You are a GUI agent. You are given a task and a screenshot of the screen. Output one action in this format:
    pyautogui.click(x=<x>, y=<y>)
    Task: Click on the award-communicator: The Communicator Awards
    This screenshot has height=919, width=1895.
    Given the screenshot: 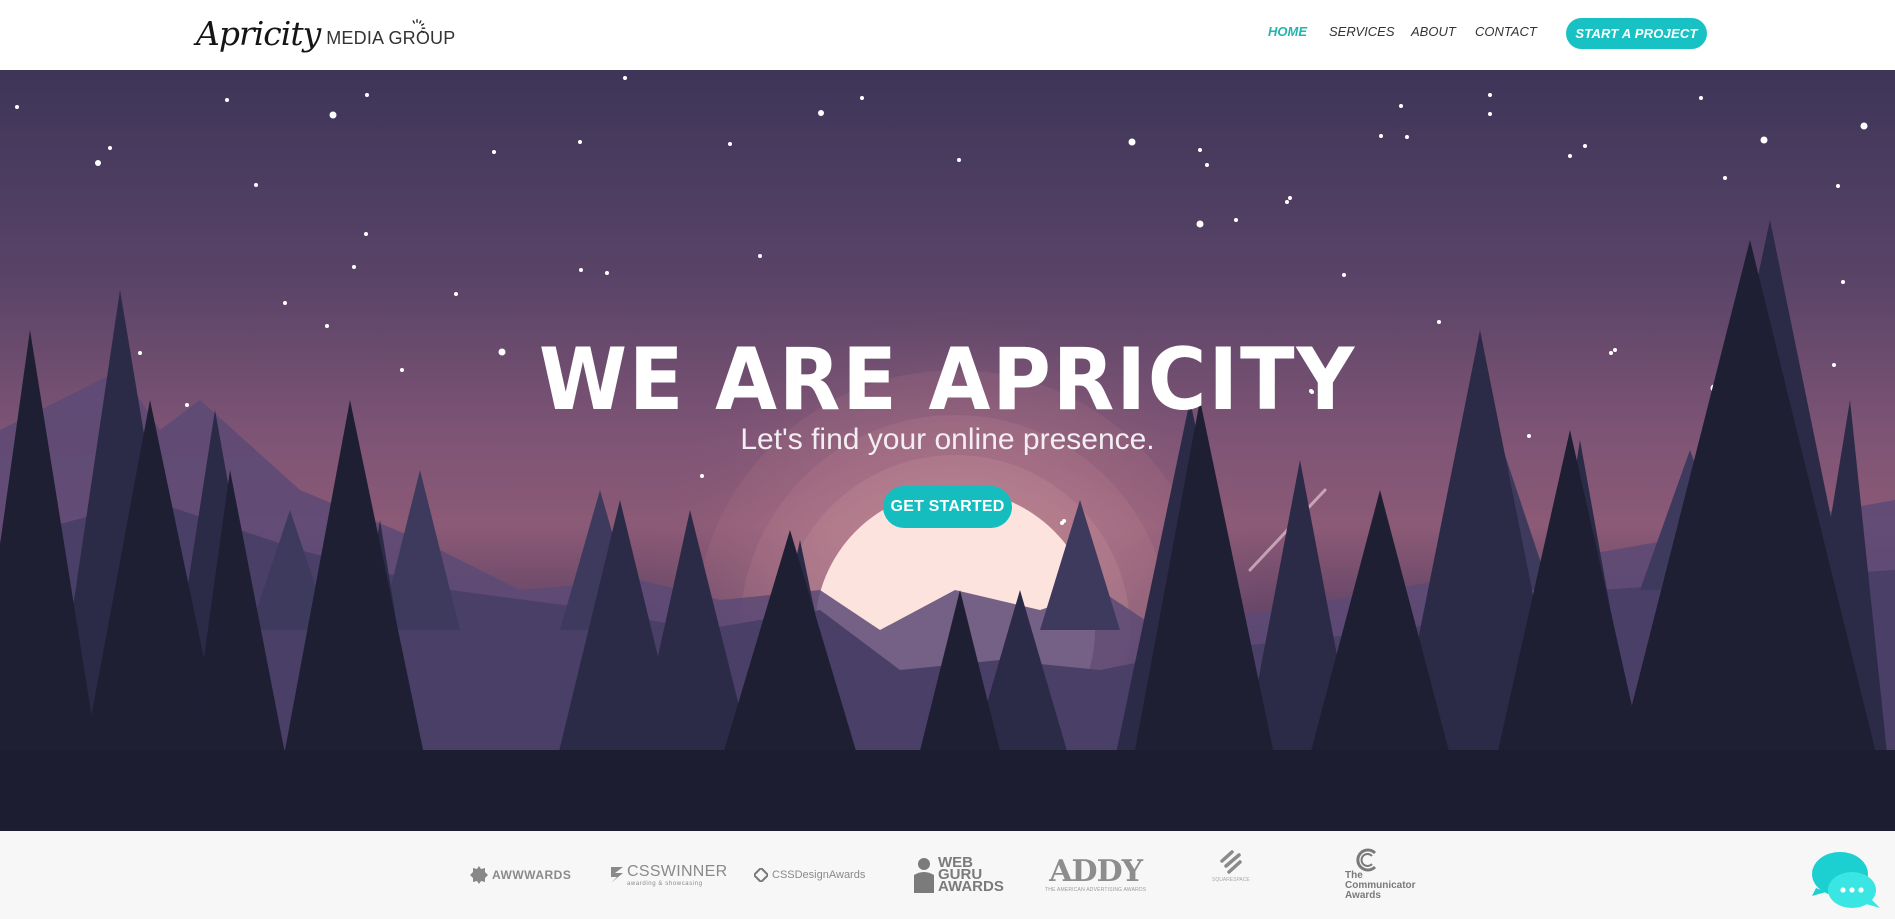 What is the action you would take?
    pyautogui.click(x=1383, y=874)
    